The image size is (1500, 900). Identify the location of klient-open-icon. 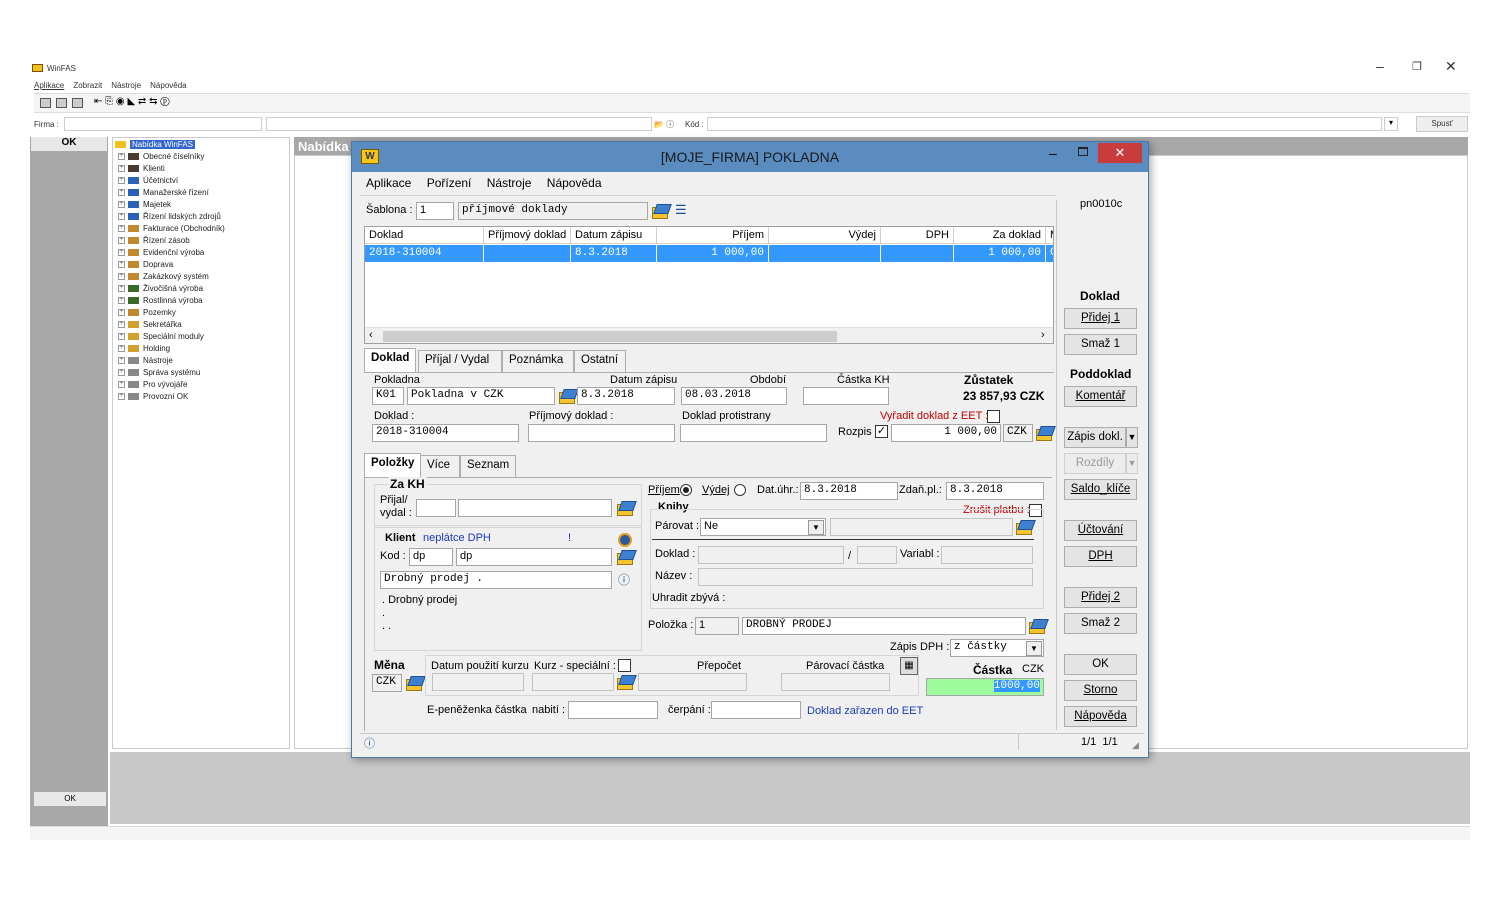
(625, 557).